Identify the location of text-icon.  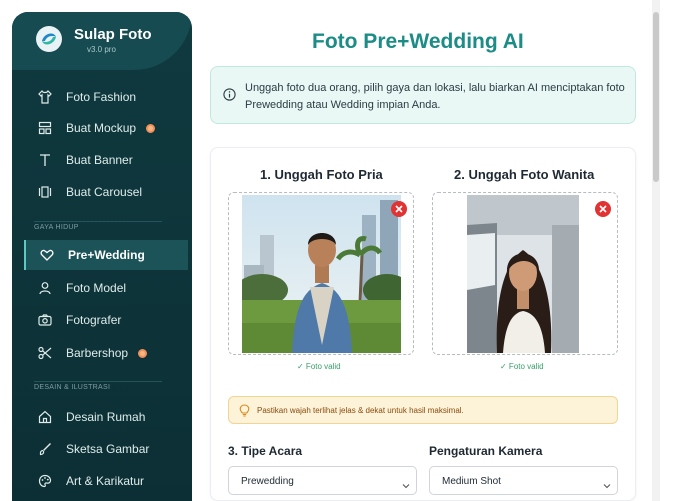
(45, 160).